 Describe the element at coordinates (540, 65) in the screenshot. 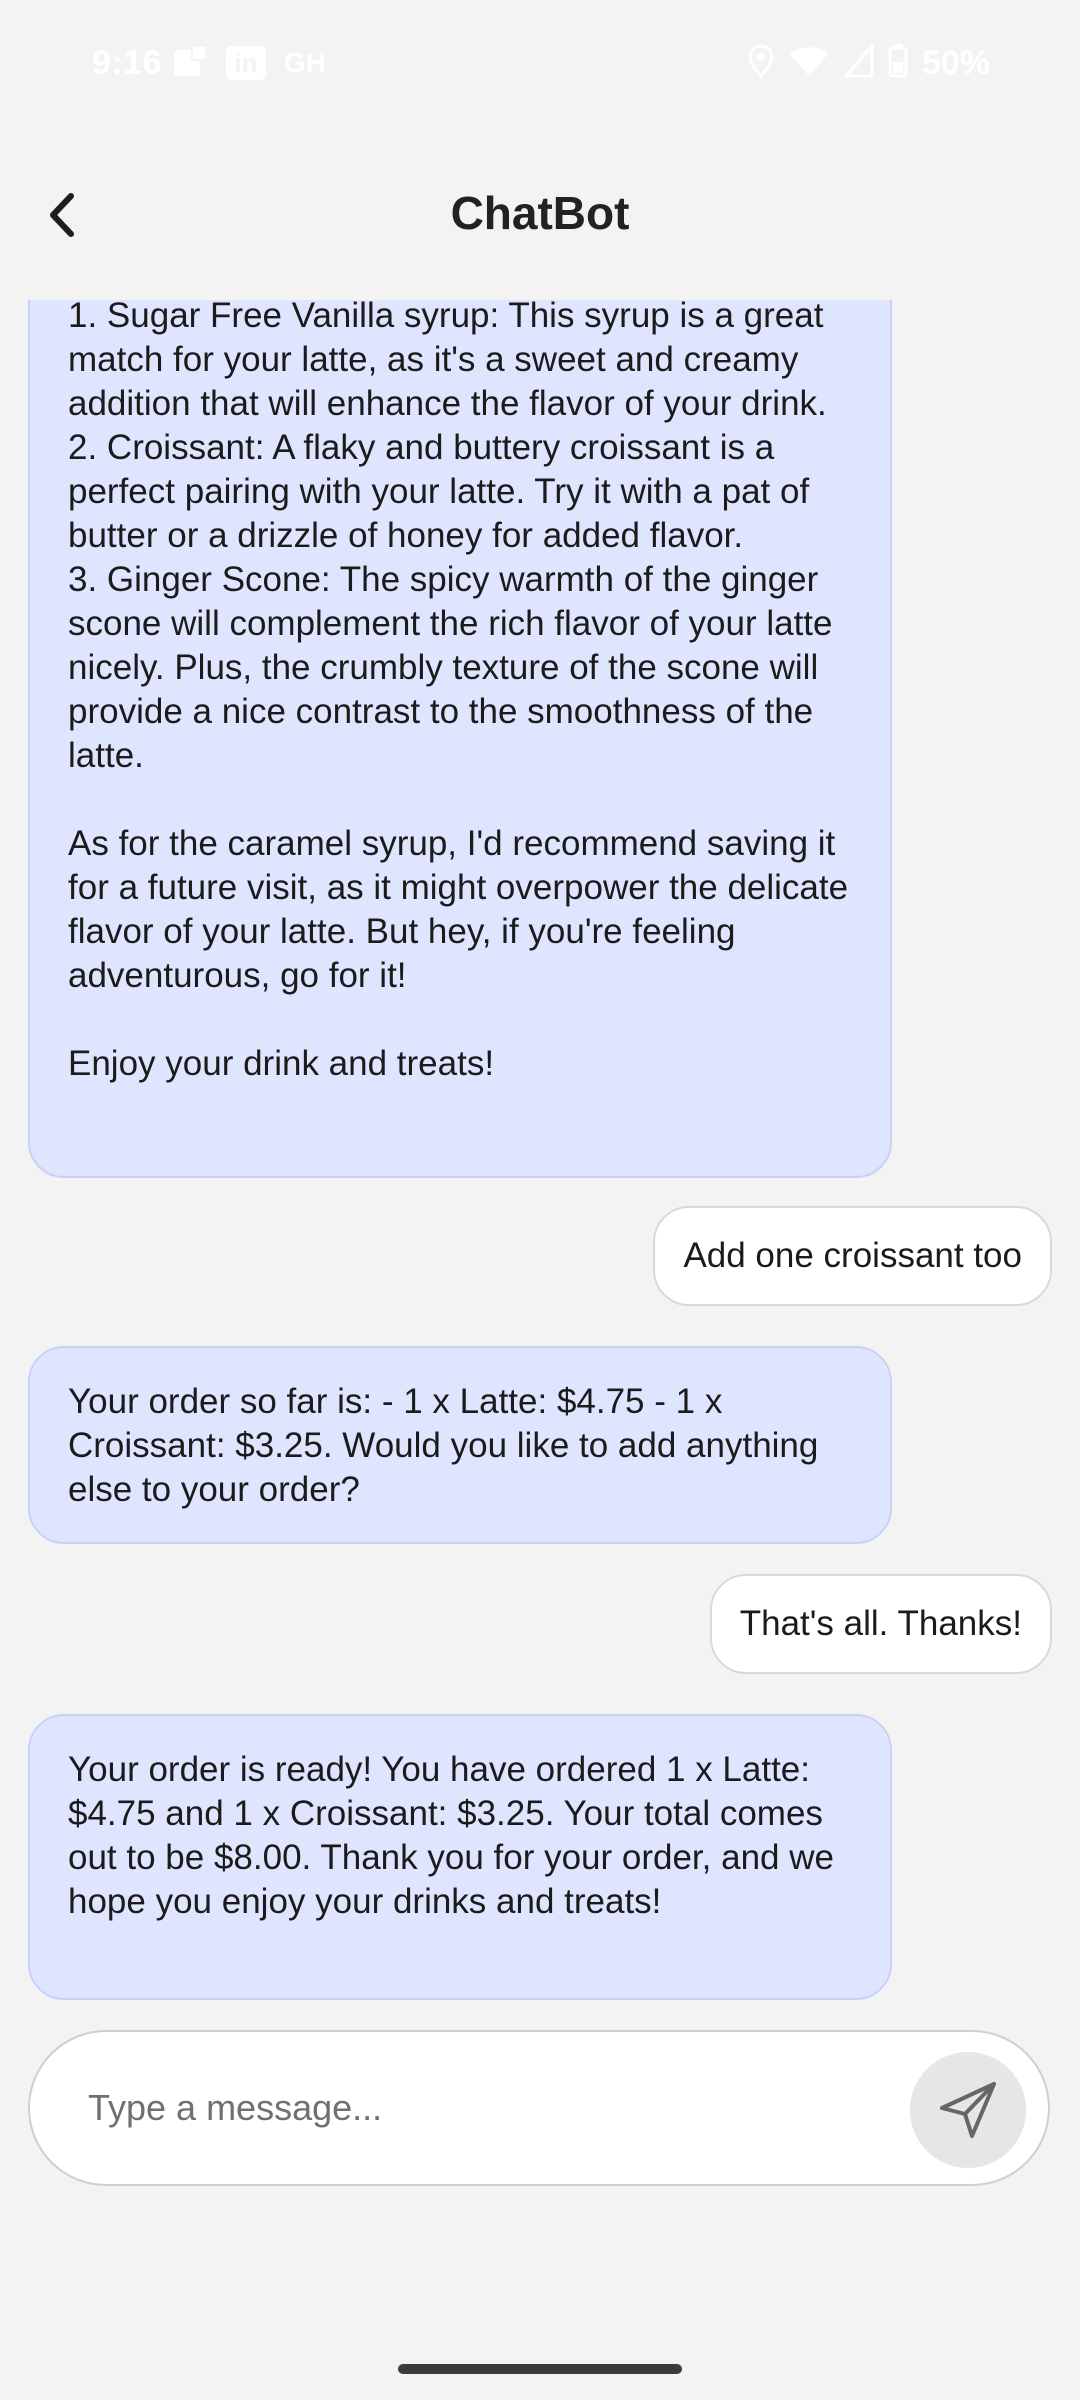

I see `status-bar: 9:16 in GH 50%` at that location.